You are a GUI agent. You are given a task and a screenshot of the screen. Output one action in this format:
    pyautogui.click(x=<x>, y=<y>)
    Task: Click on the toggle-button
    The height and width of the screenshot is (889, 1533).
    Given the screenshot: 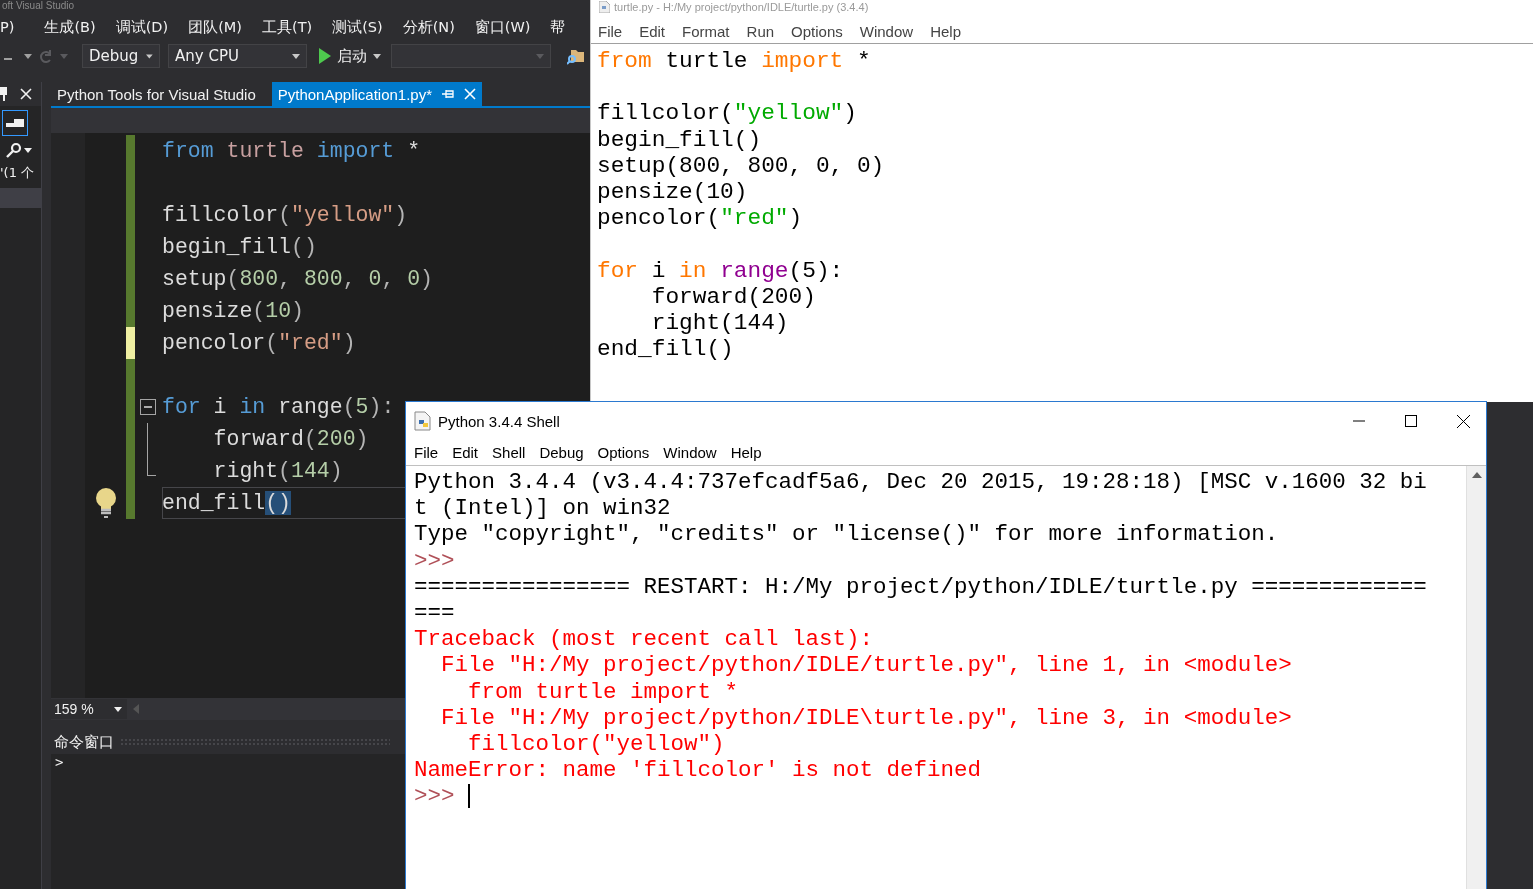 What is the action you would take?
    pyautogui.click(x=15, y=123)
    